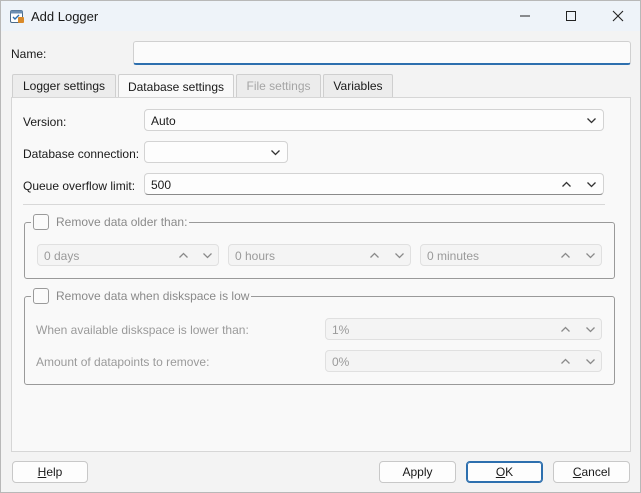 Image resolution: width=641 pixels, height=493 pixels. I want to click on apply-button: Apply, so click(417, 472).